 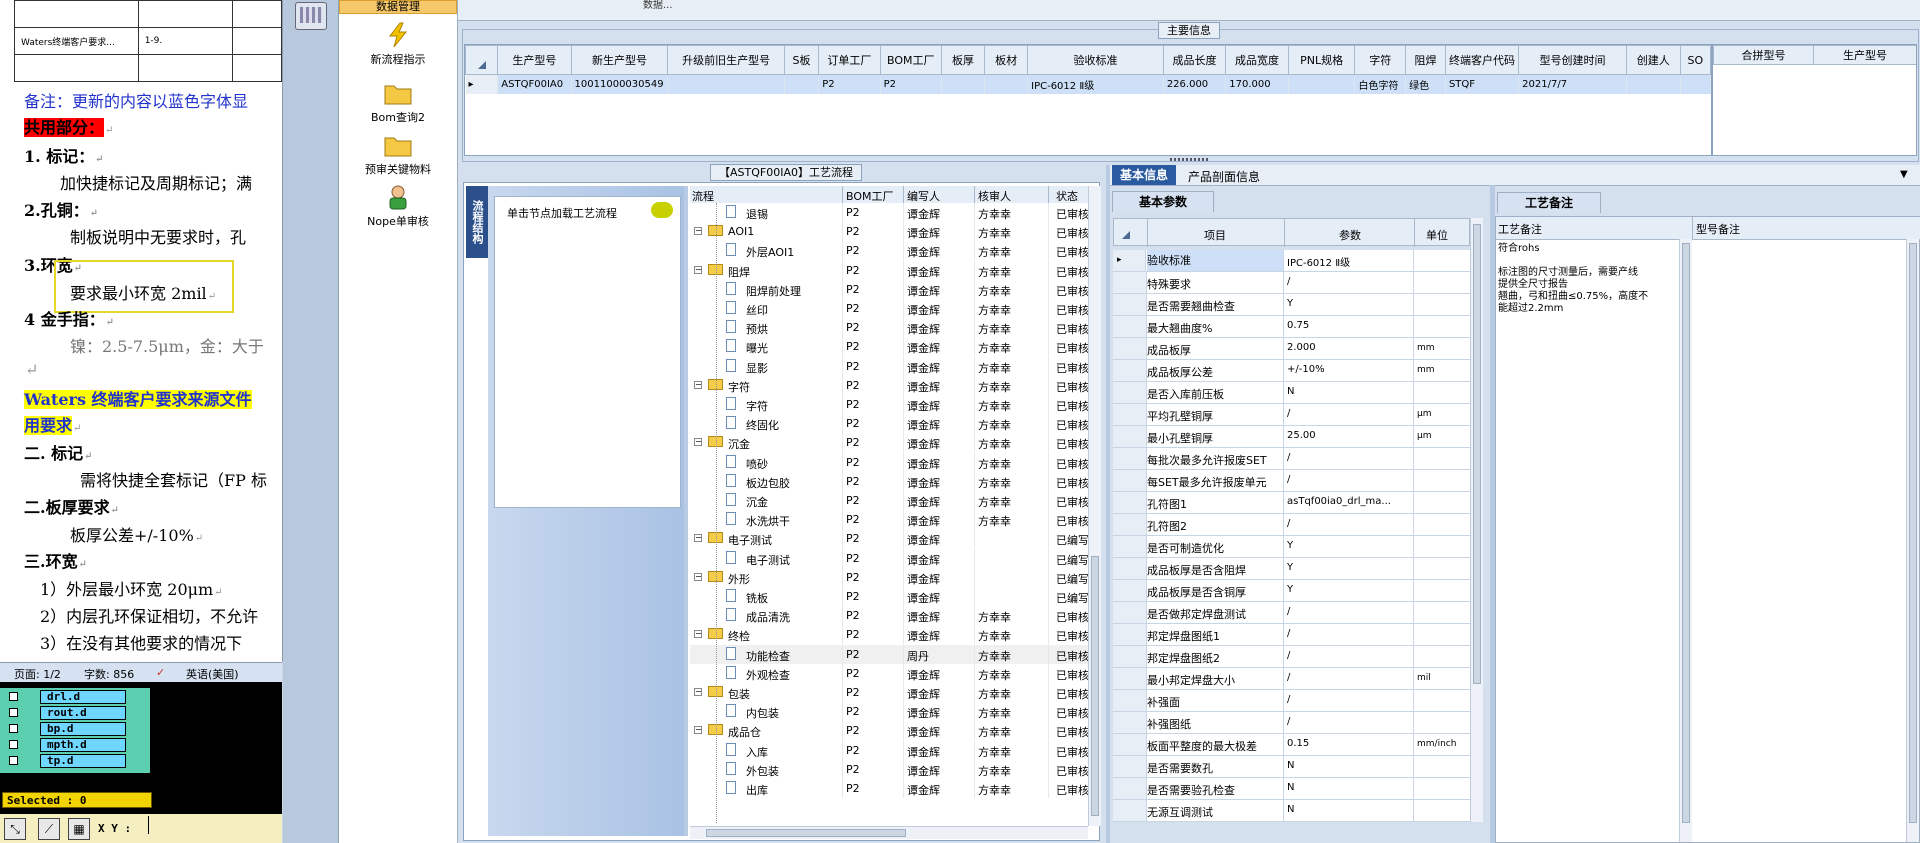 I want to click on basic-param-row: 成品板厚 2.000 mm, so click(x=1291, y=349).